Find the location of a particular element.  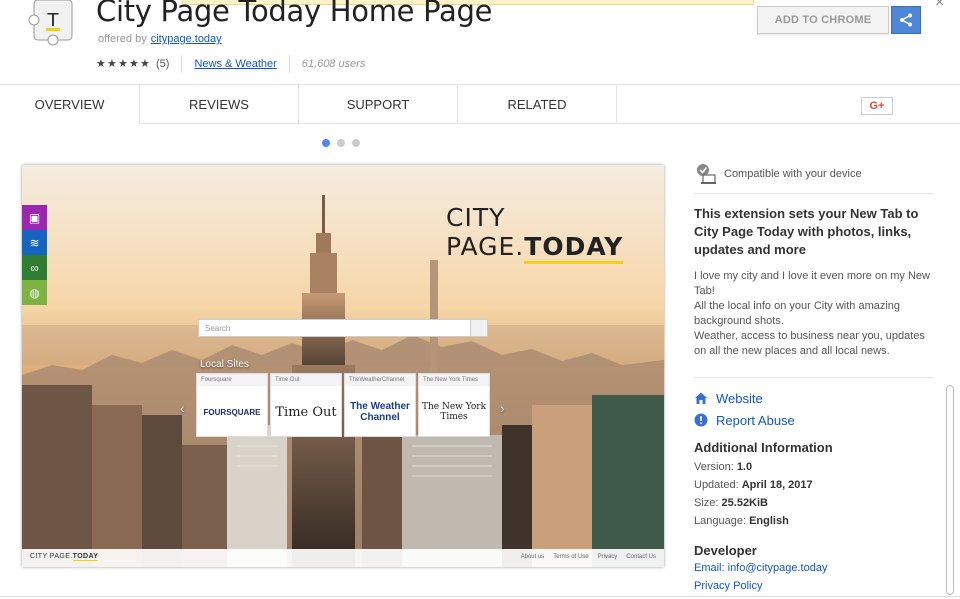

site-tile: TheWeatherChannel The Weather Channel is located at coordinates (380, 405).